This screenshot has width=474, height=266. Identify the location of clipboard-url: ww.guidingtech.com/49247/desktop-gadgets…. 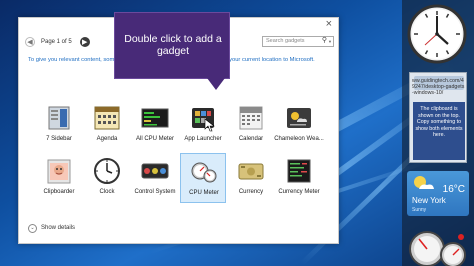
(438, 87).